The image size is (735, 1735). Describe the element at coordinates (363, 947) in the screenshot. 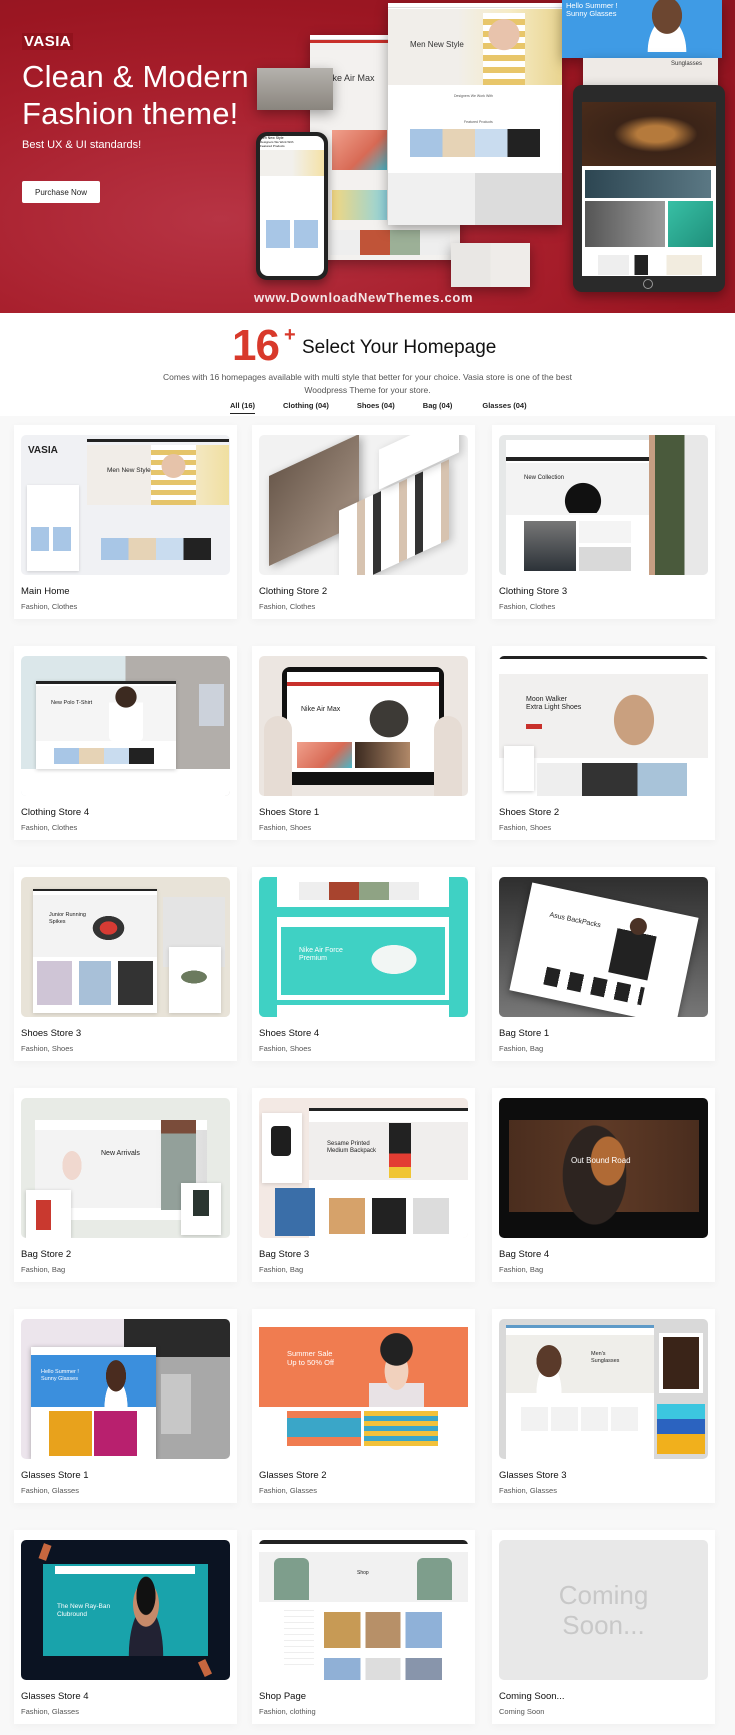

I see `card-thumbnail: Nike Air Force Premium` at that location.